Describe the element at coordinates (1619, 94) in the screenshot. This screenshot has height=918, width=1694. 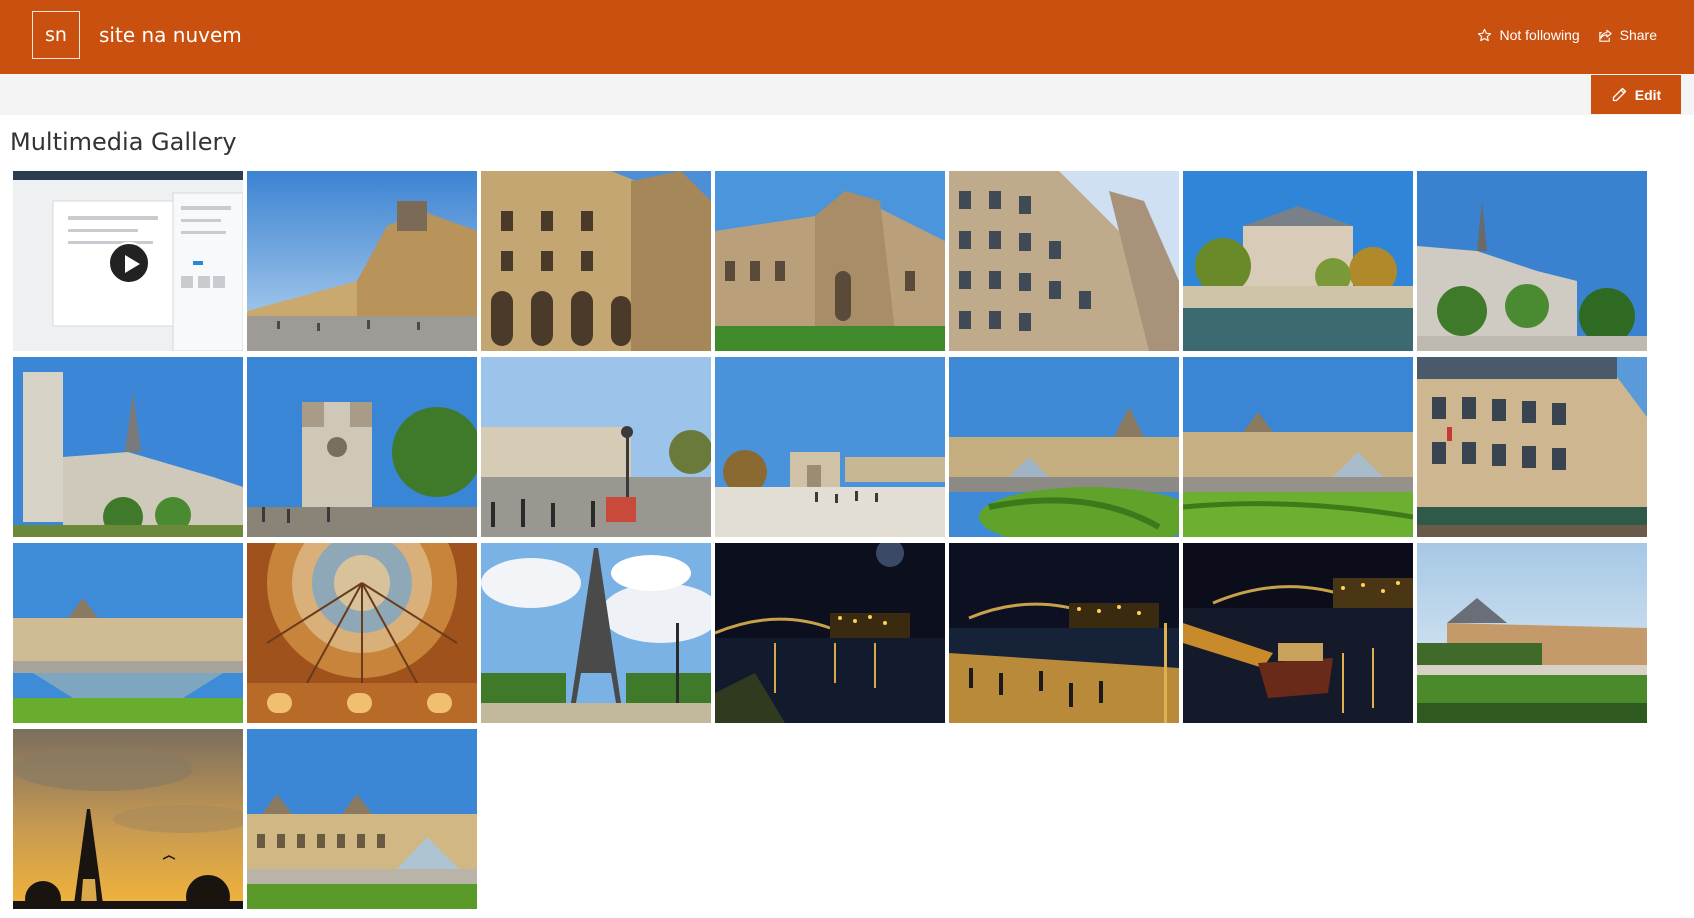
I see `pencil-icon` at that location.